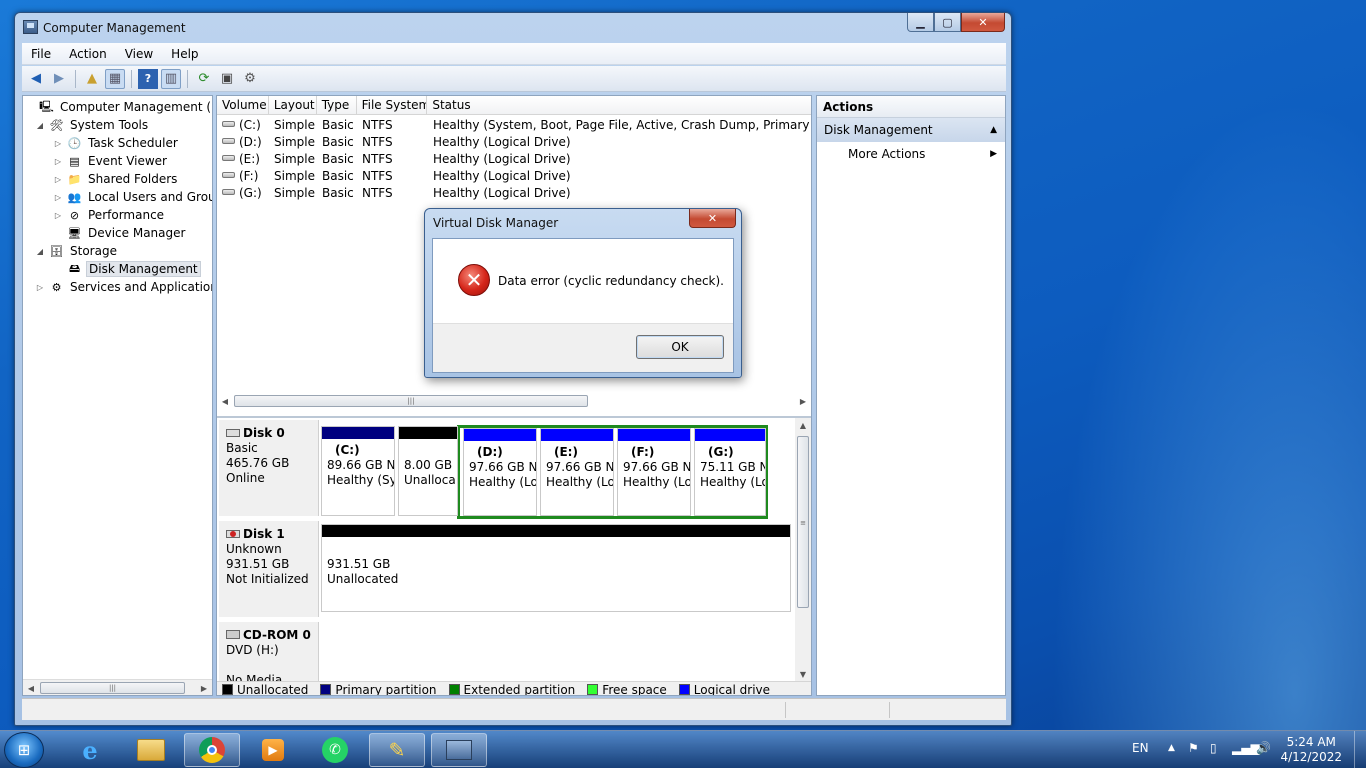 Image resolution: width=1366 pixels, height=768 pixels. Describe the element at coordinates (116, 179) in the screenshot. I see `tree-item-shared-folders: ▷ 📁 Shared Folders` at that location.